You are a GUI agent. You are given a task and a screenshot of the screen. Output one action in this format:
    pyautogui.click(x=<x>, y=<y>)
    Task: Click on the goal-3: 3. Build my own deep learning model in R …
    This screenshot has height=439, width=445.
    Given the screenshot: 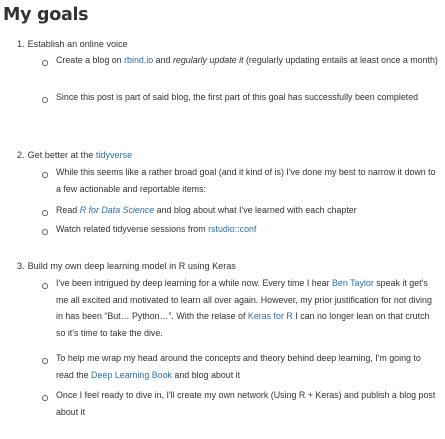 What is the action you would take?
    pyautogui.click(x=126, y=266)
    